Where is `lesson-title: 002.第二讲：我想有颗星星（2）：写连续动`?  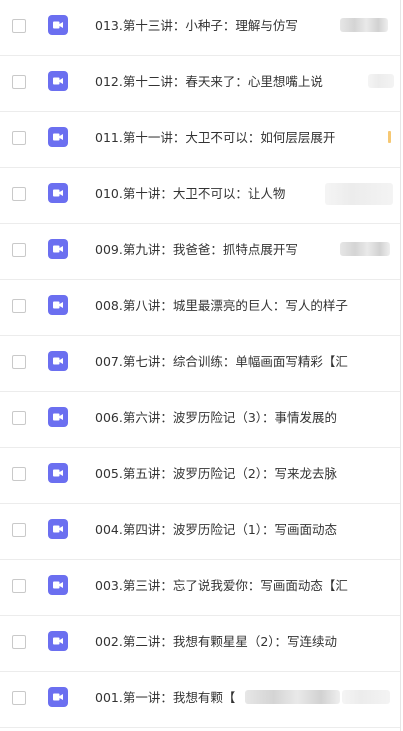 lesson-title: 002.第二讲：我想有颗星星（2）：写连续动 is located at coordinates (247, 642).